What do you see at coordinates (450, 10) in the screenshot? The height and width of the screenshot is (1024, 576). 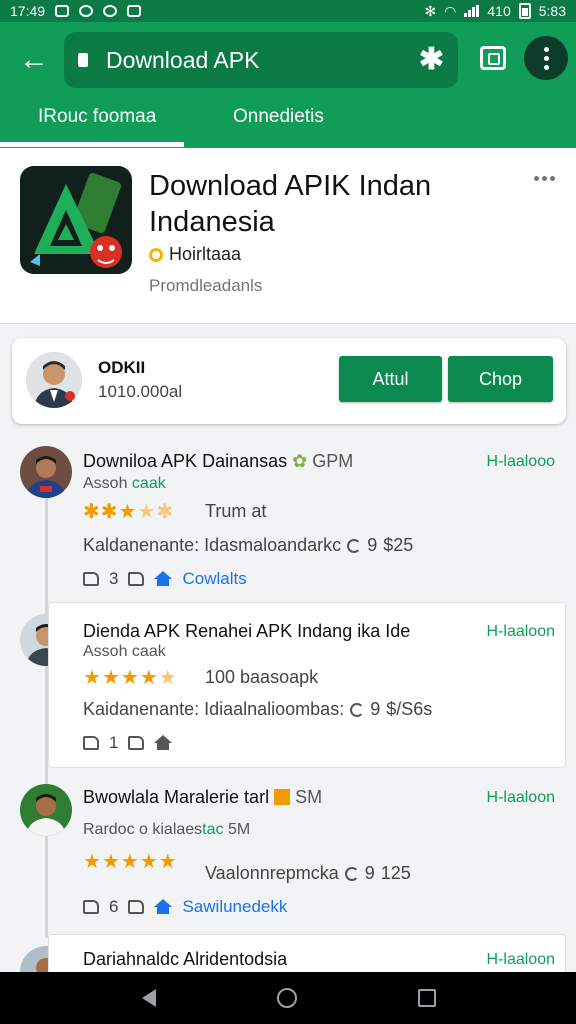 I see `wifi-icon: ◠` at bounding box center [450, 10].